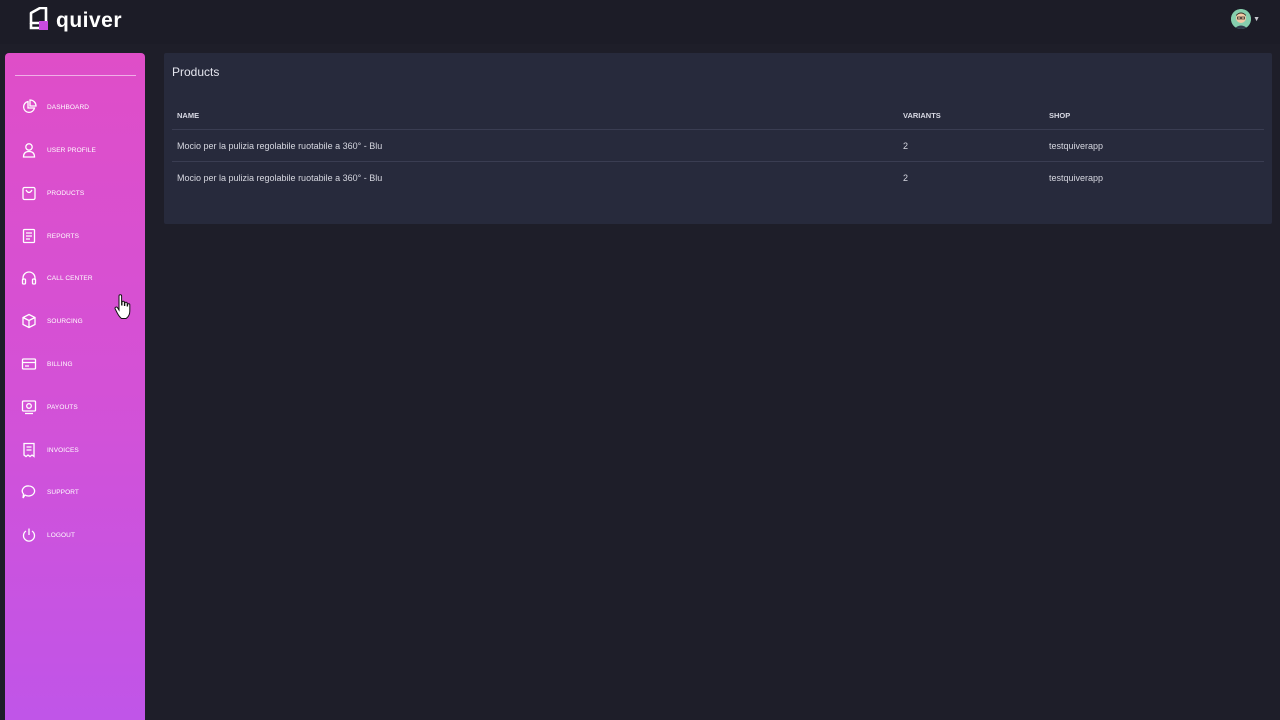  I want to click on credit-card-icon, so click(29, 364).